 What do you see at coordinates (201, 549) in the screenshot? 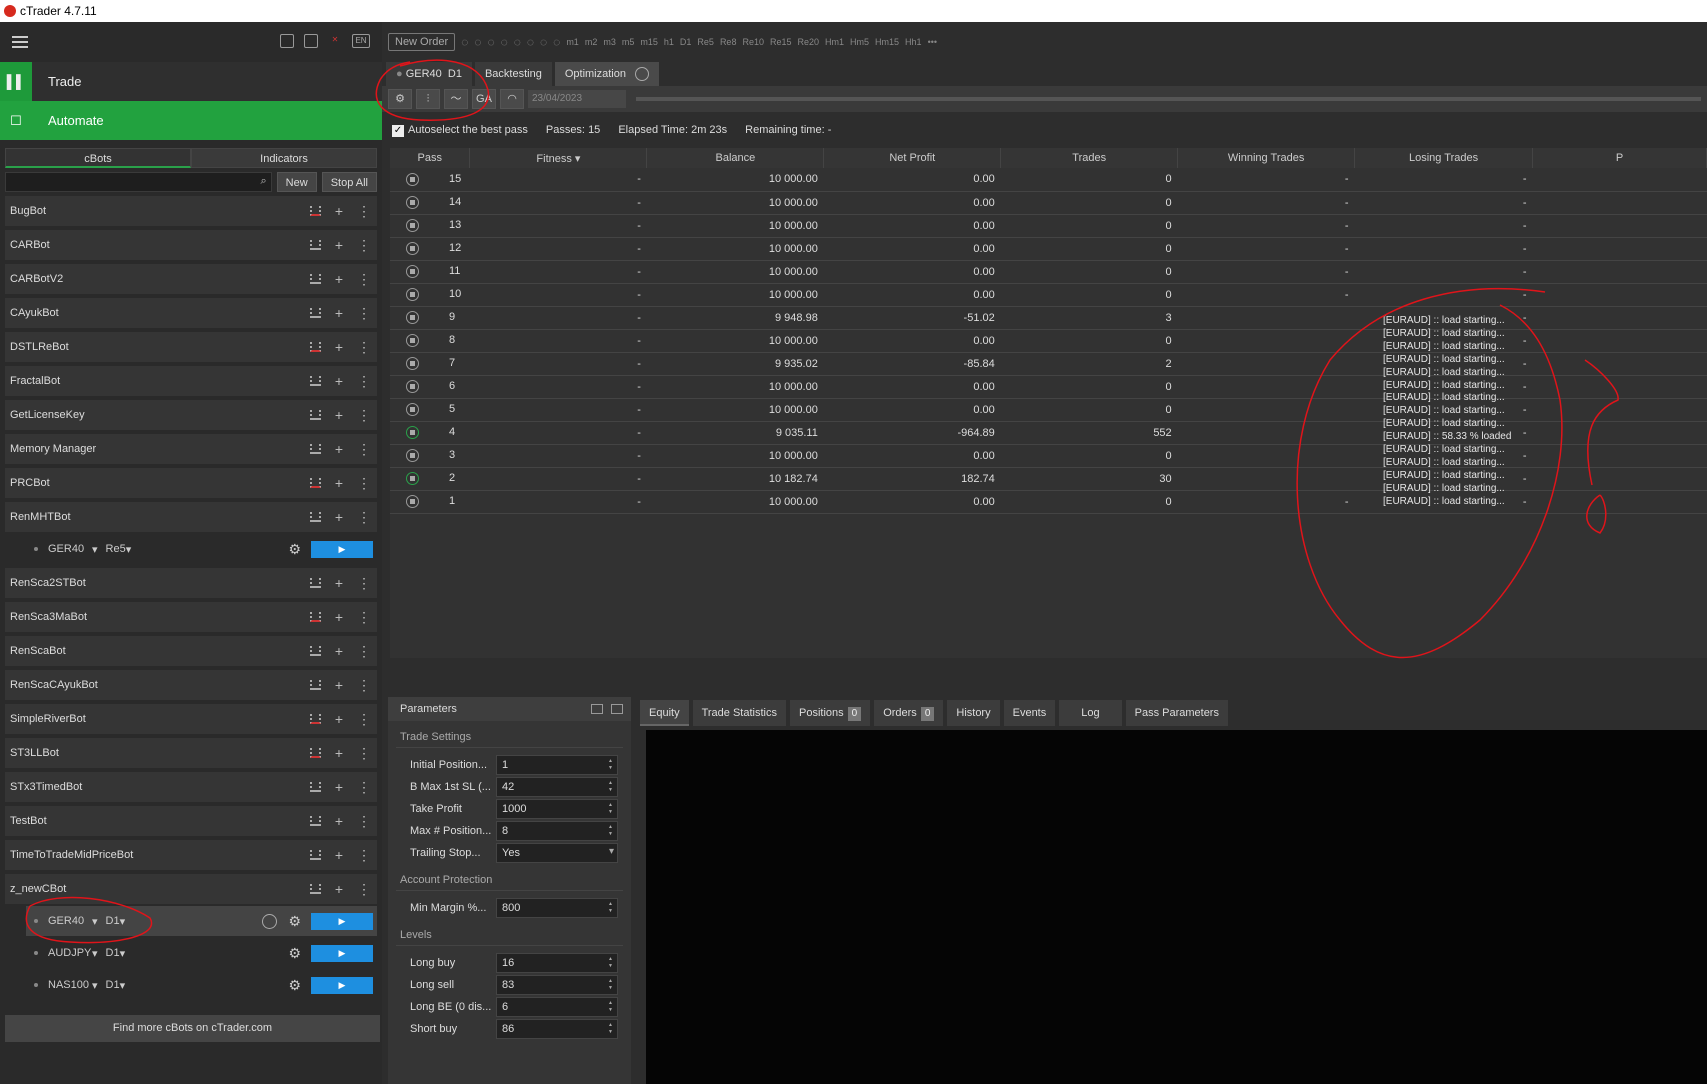
I see `cbot-instance: GER40 ▾ Re5 ▾ ⚙ ▶` at bounding box center [201, 549].